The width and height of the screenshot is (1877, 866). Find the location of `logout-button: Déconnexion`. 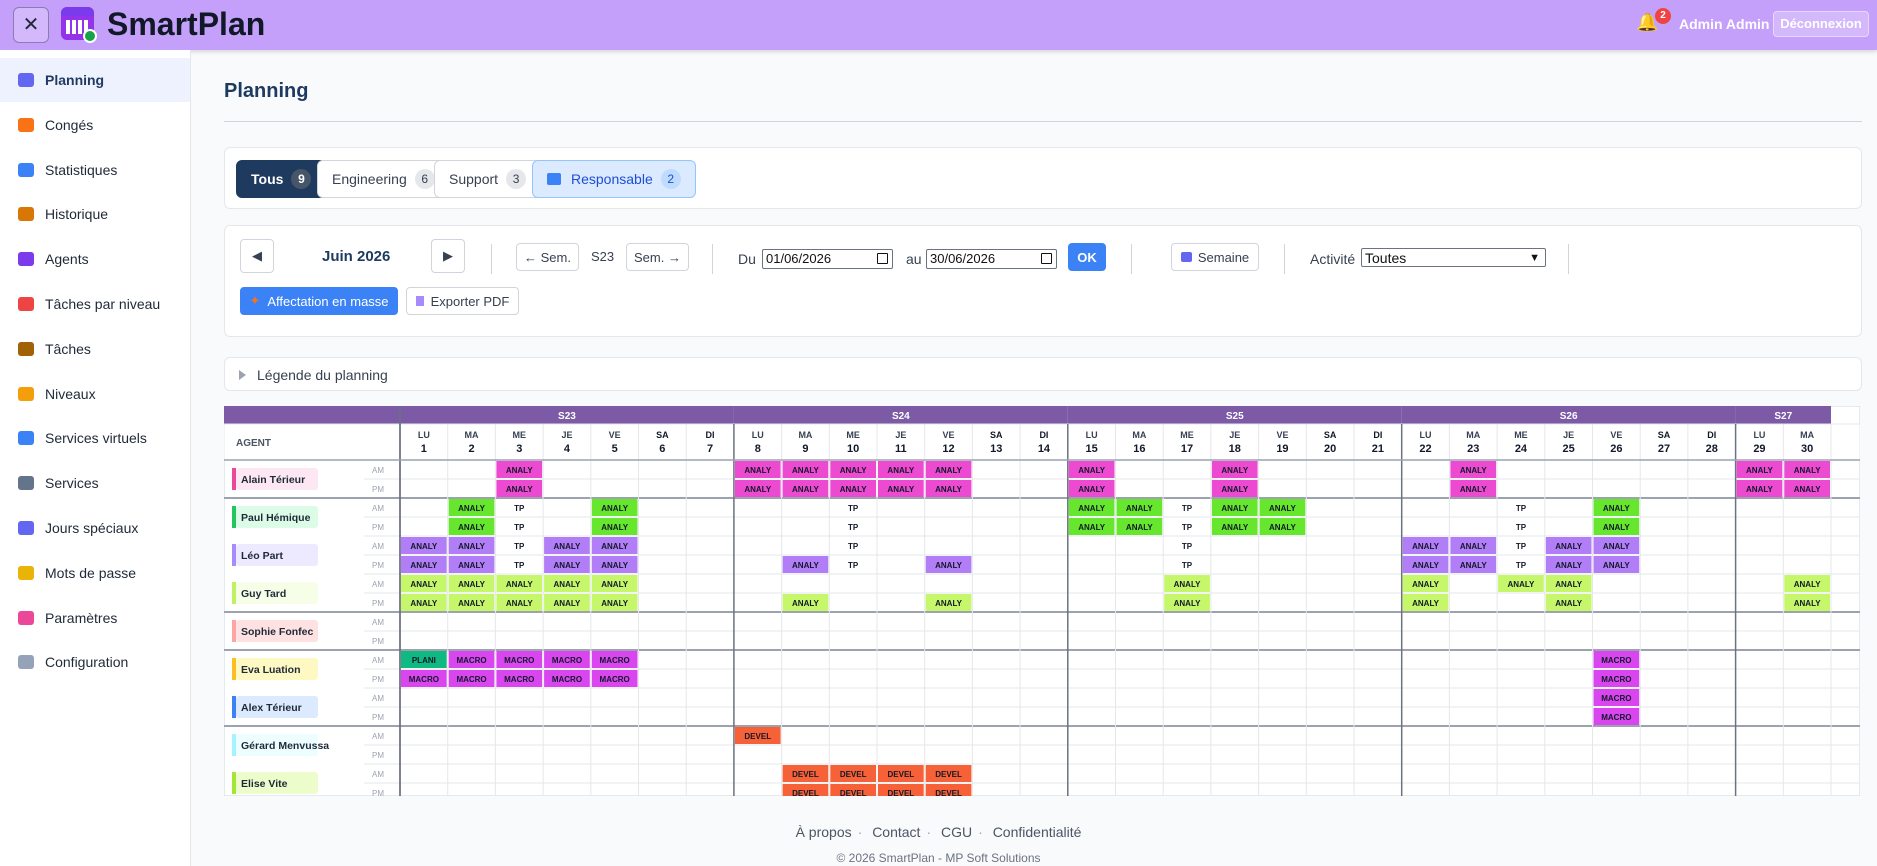

logout-button: Déconnexion is located at coordinates (1821, 24).